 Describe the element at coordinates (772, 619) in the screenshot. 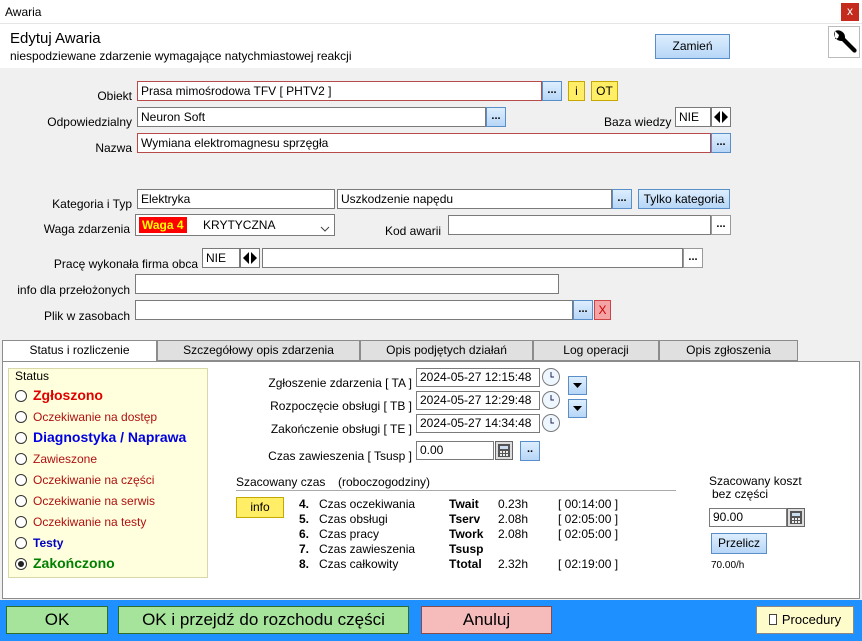

I see `document-icon` at that location.